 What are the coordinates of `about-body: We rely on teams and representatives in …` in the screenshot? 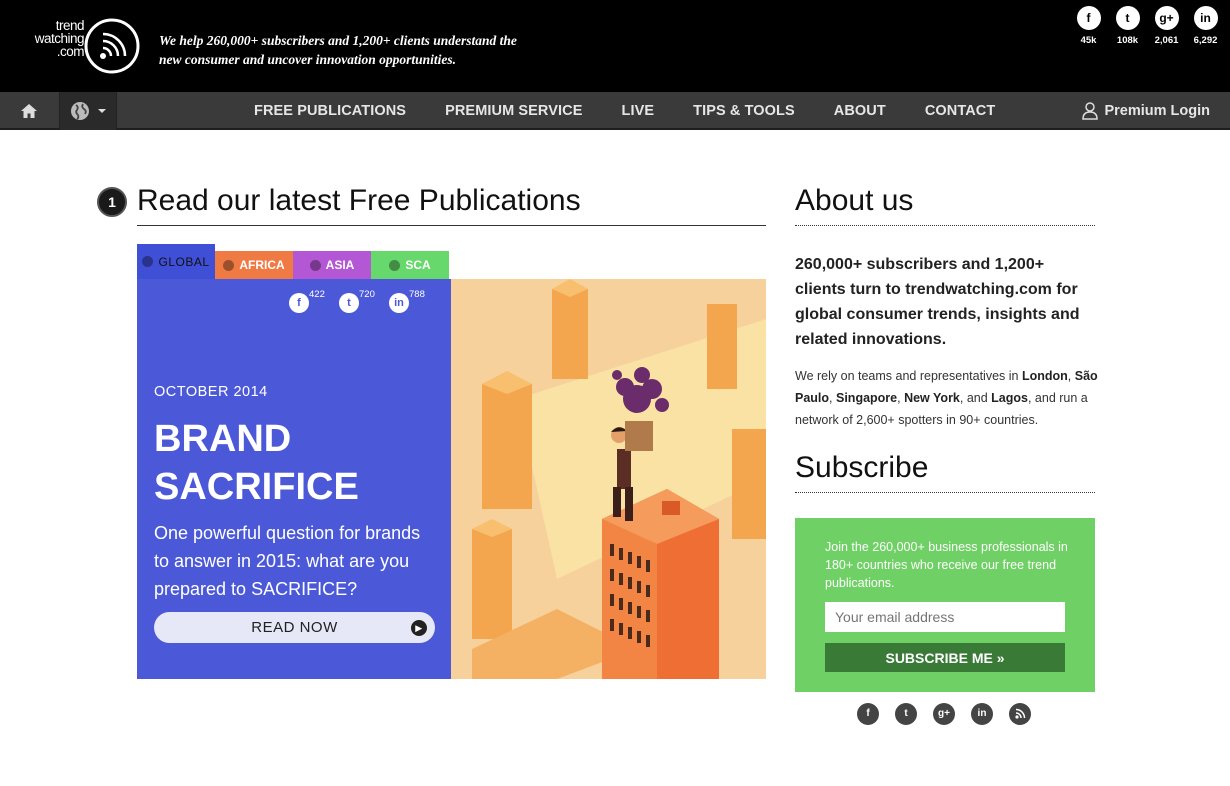 It's located at (946, 398).